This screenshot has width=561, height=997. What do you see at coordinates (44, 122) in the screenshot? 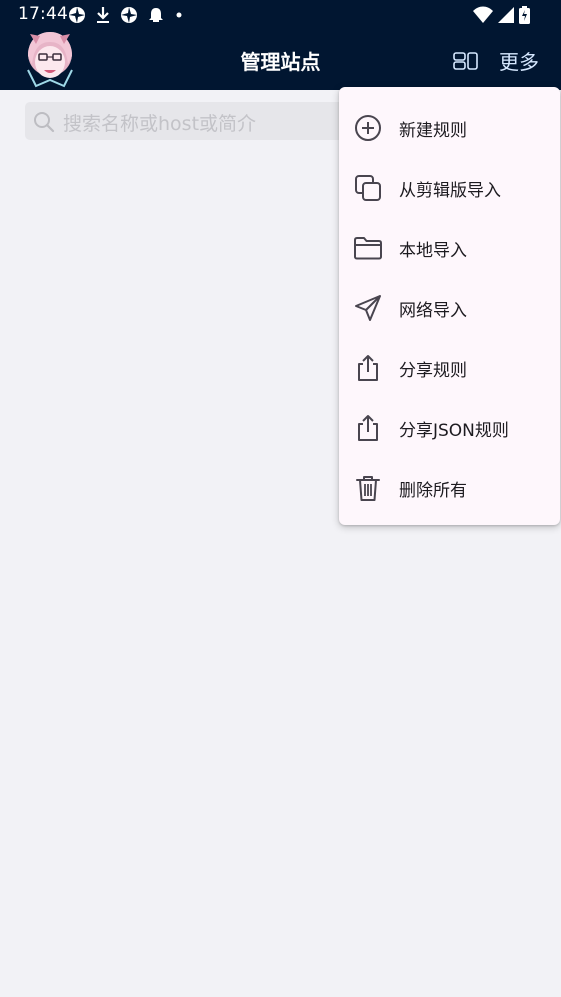
I see `search-icon` at bounding box center [44, 122].